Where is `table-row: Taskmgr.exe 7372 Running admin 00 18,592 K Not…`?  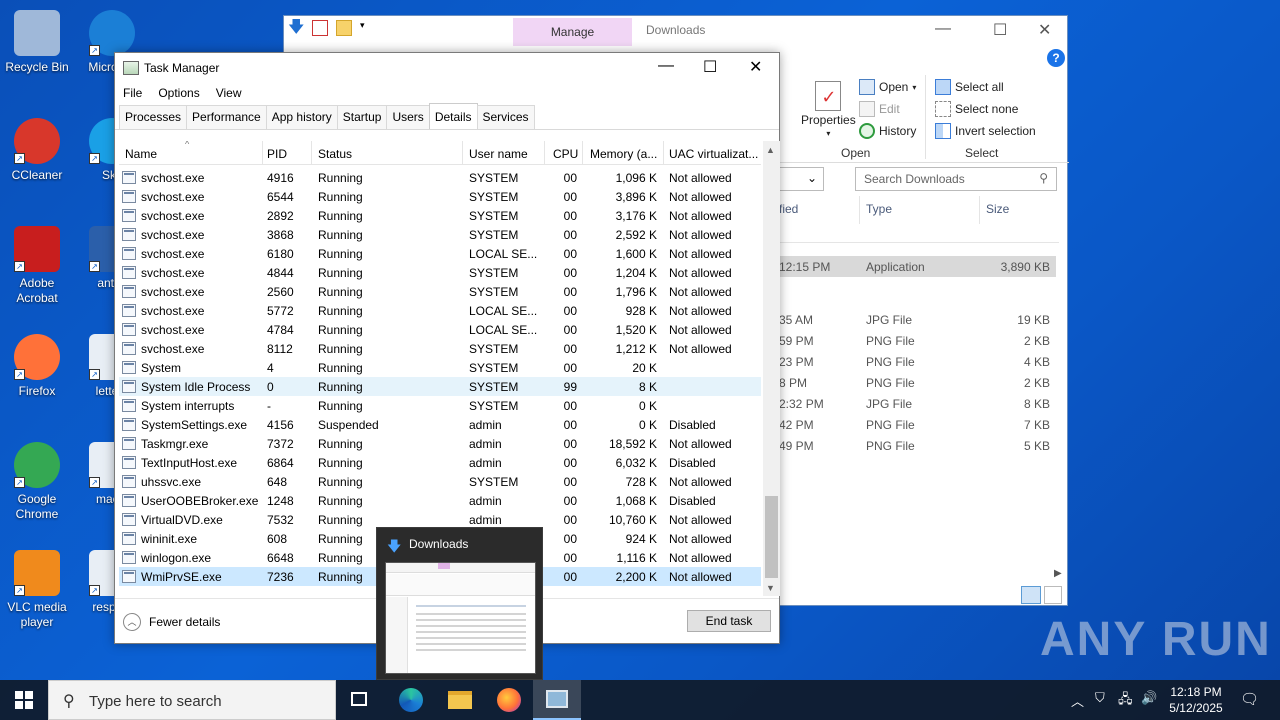 table-row: Taskmgr.exe 7372 Running admin 00 18,592 K Not… is located at coordinates (440, 443).